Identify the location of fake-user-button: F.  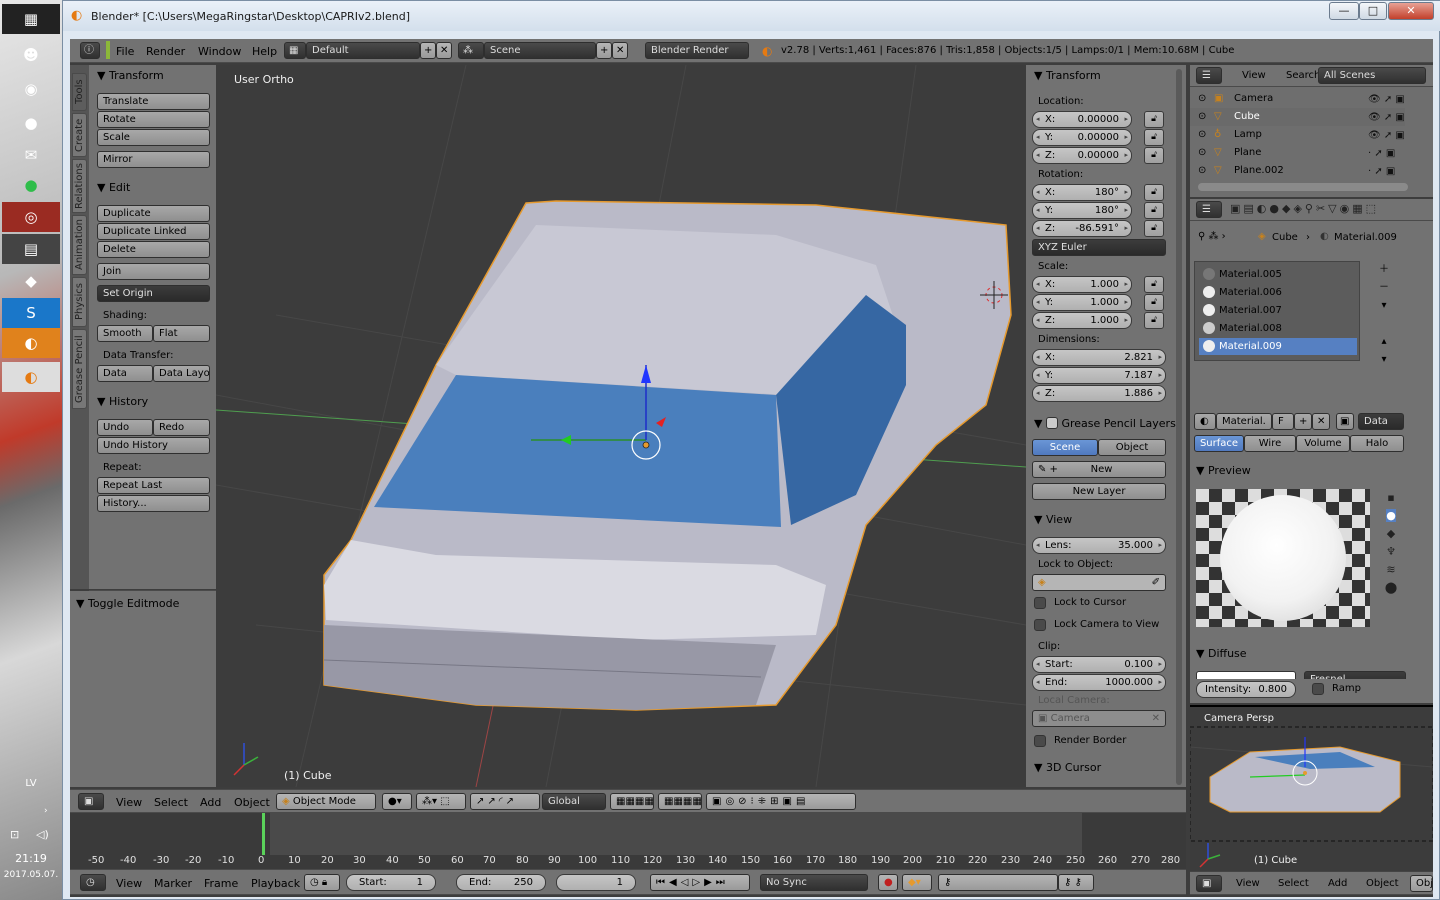
(1283, 421).